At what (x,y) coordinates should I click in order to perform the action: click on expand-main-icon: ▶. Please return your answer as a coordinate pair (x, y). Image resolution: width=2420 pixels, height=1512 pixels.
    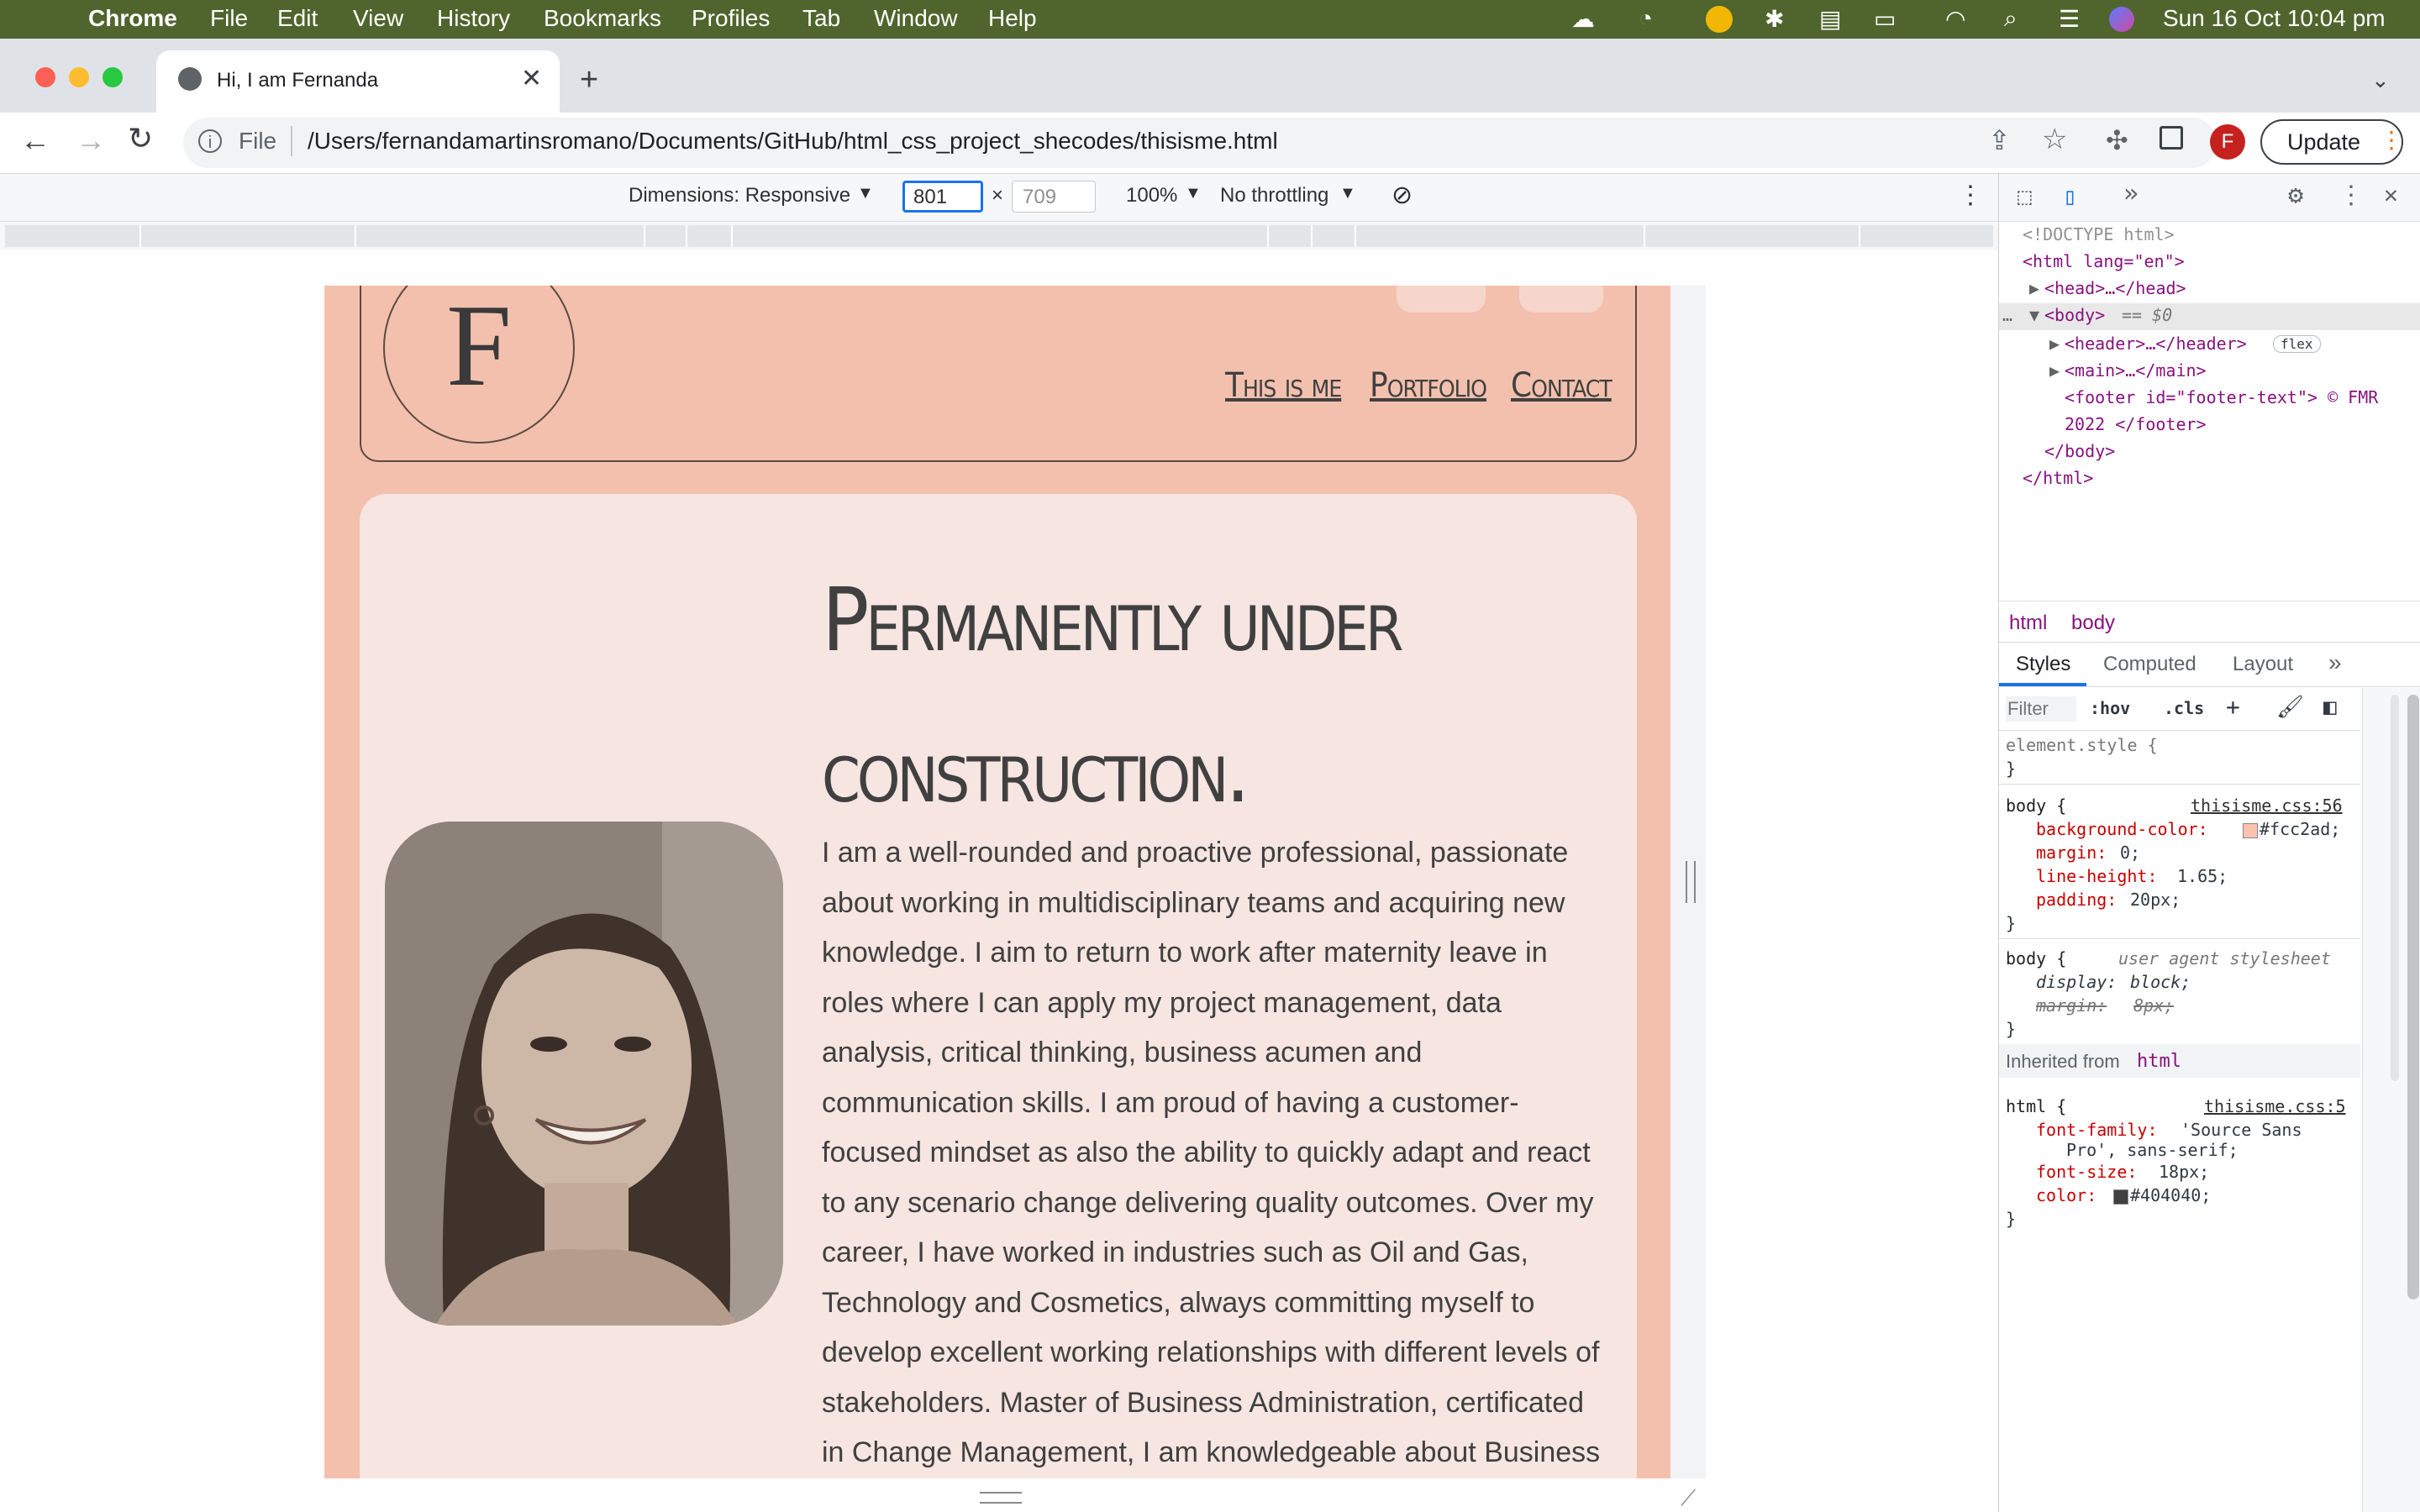
    Looking at the image, I should click on (2054, 370).